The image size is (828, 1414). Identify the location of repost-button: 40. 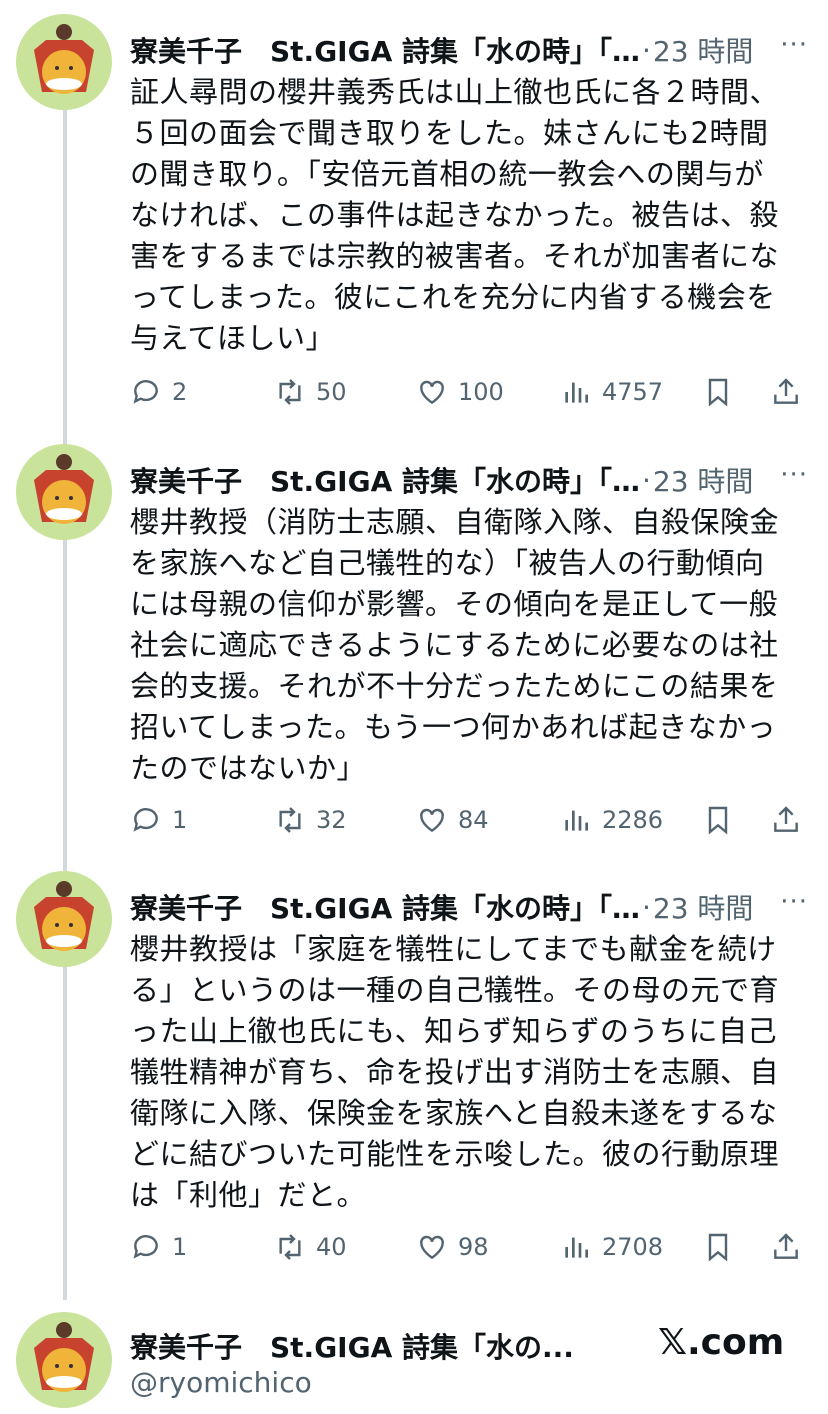
(310, 1247).